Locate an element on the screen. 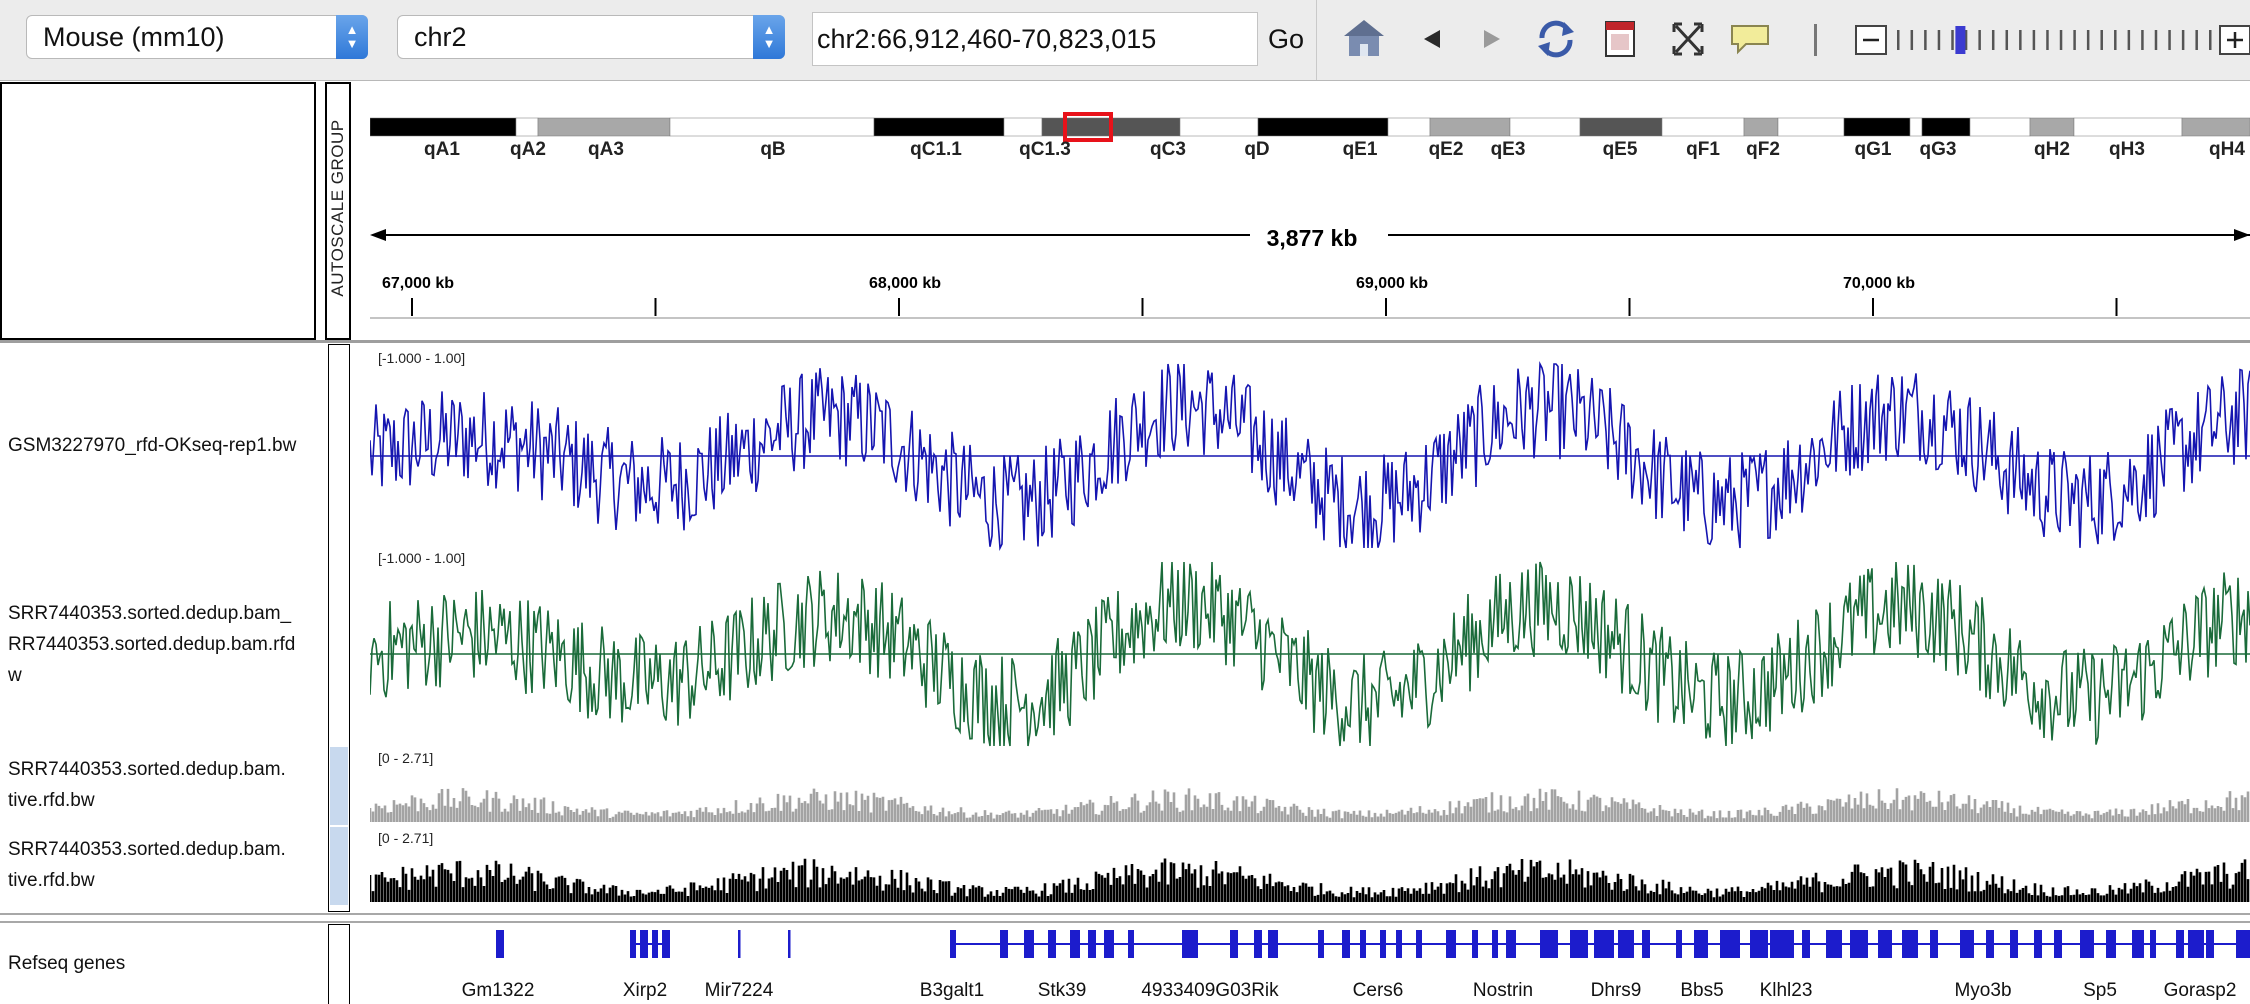 This screenshot has width=2250, height=1004. go-button: Go is located at coordinates (1286, 39).